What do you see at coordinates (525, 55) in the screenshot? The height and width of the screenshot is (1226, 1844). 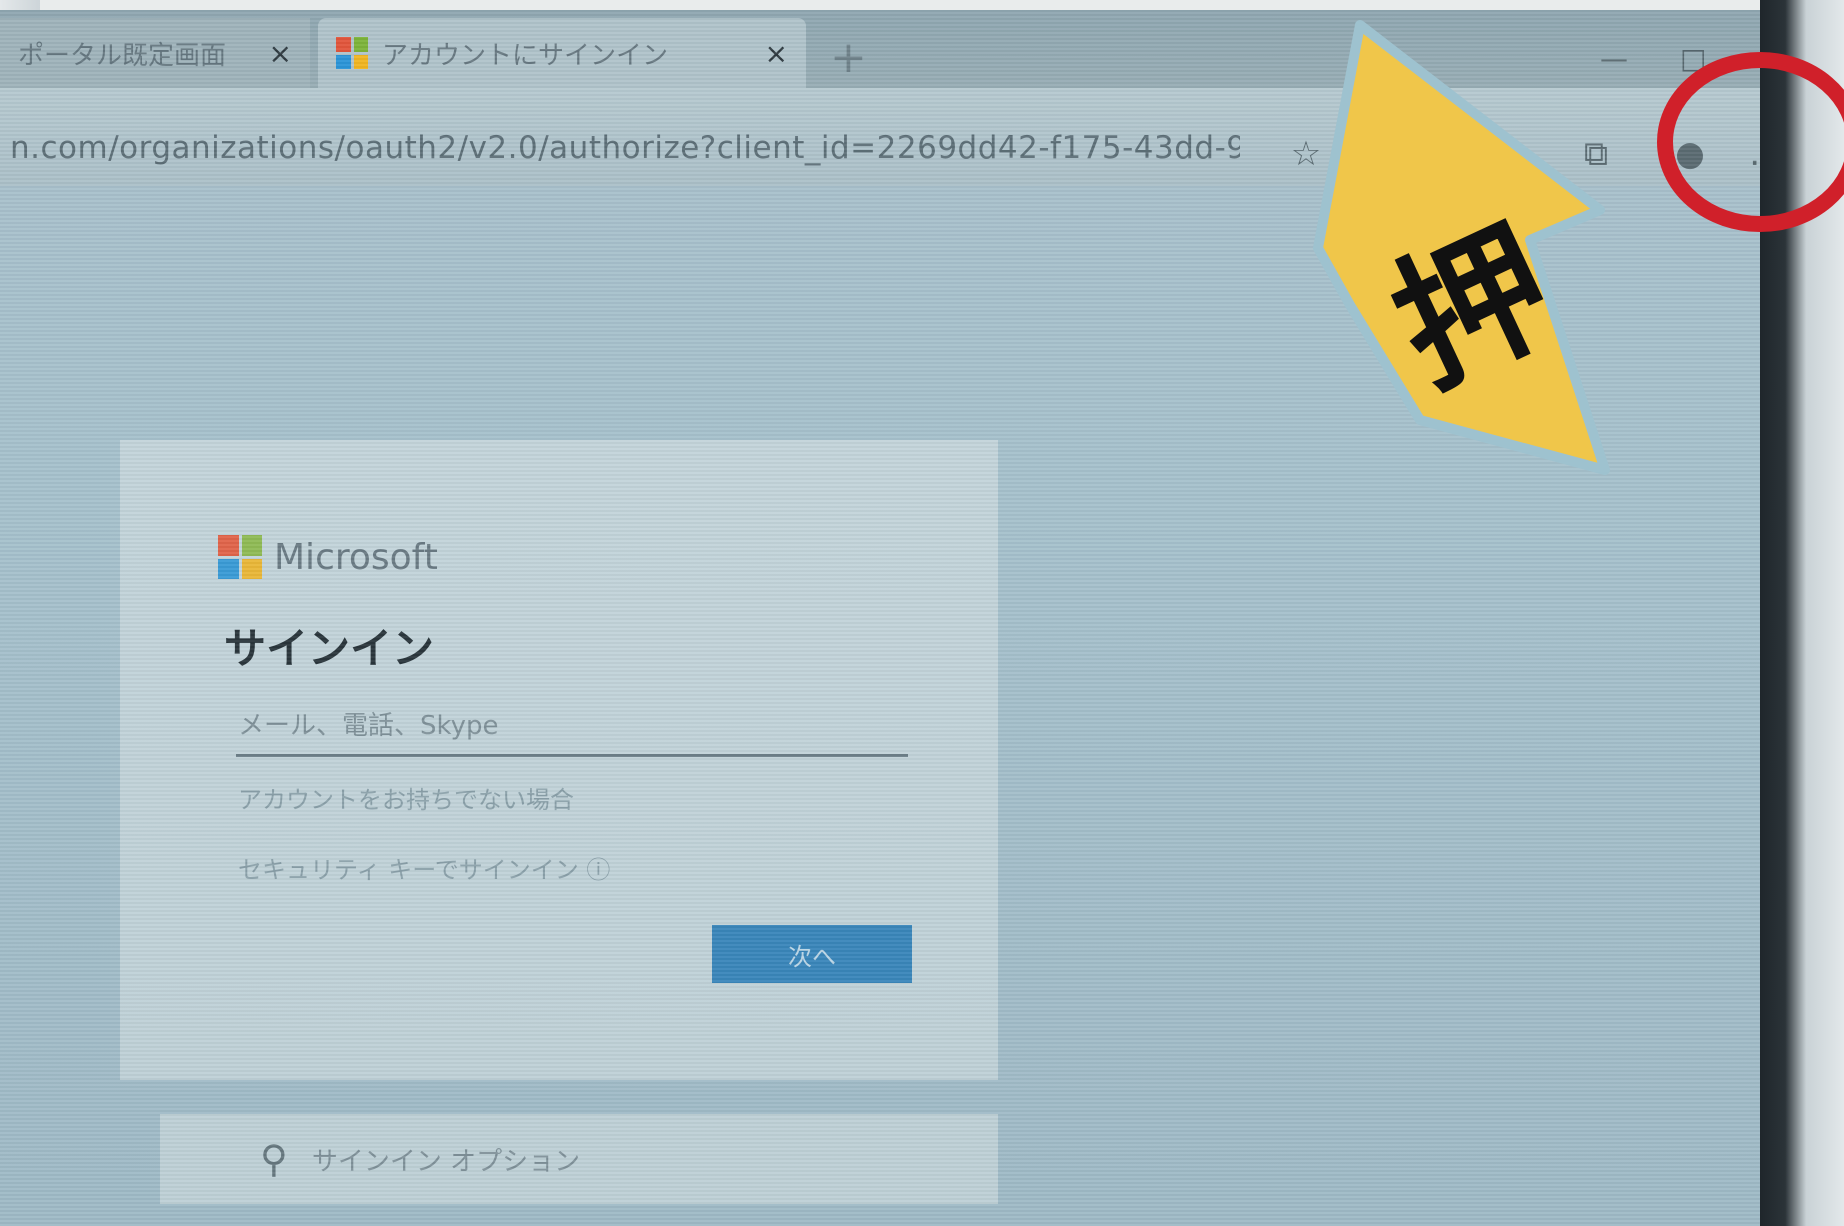 I see `tab-title: アカウントにサインイン` at bounding box center [525, 55].